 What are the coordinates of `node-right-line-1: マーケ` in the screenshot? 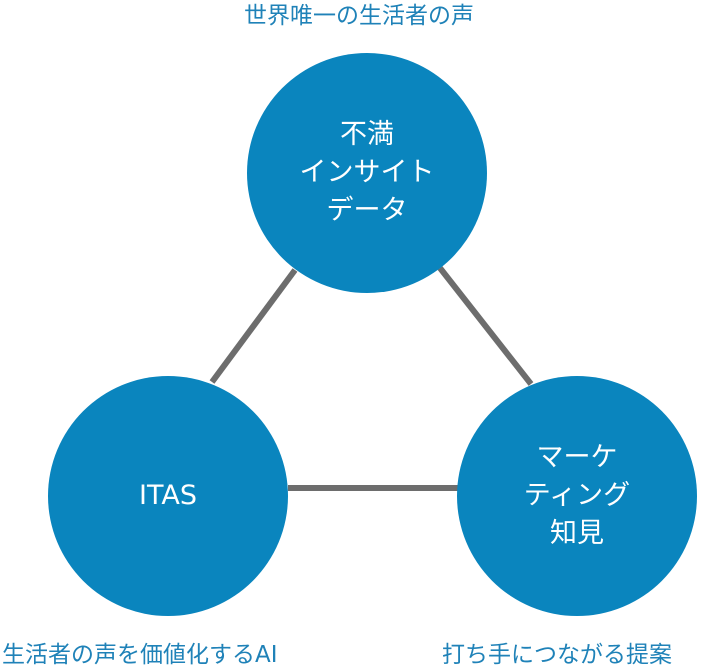 It's located at (577, 457).